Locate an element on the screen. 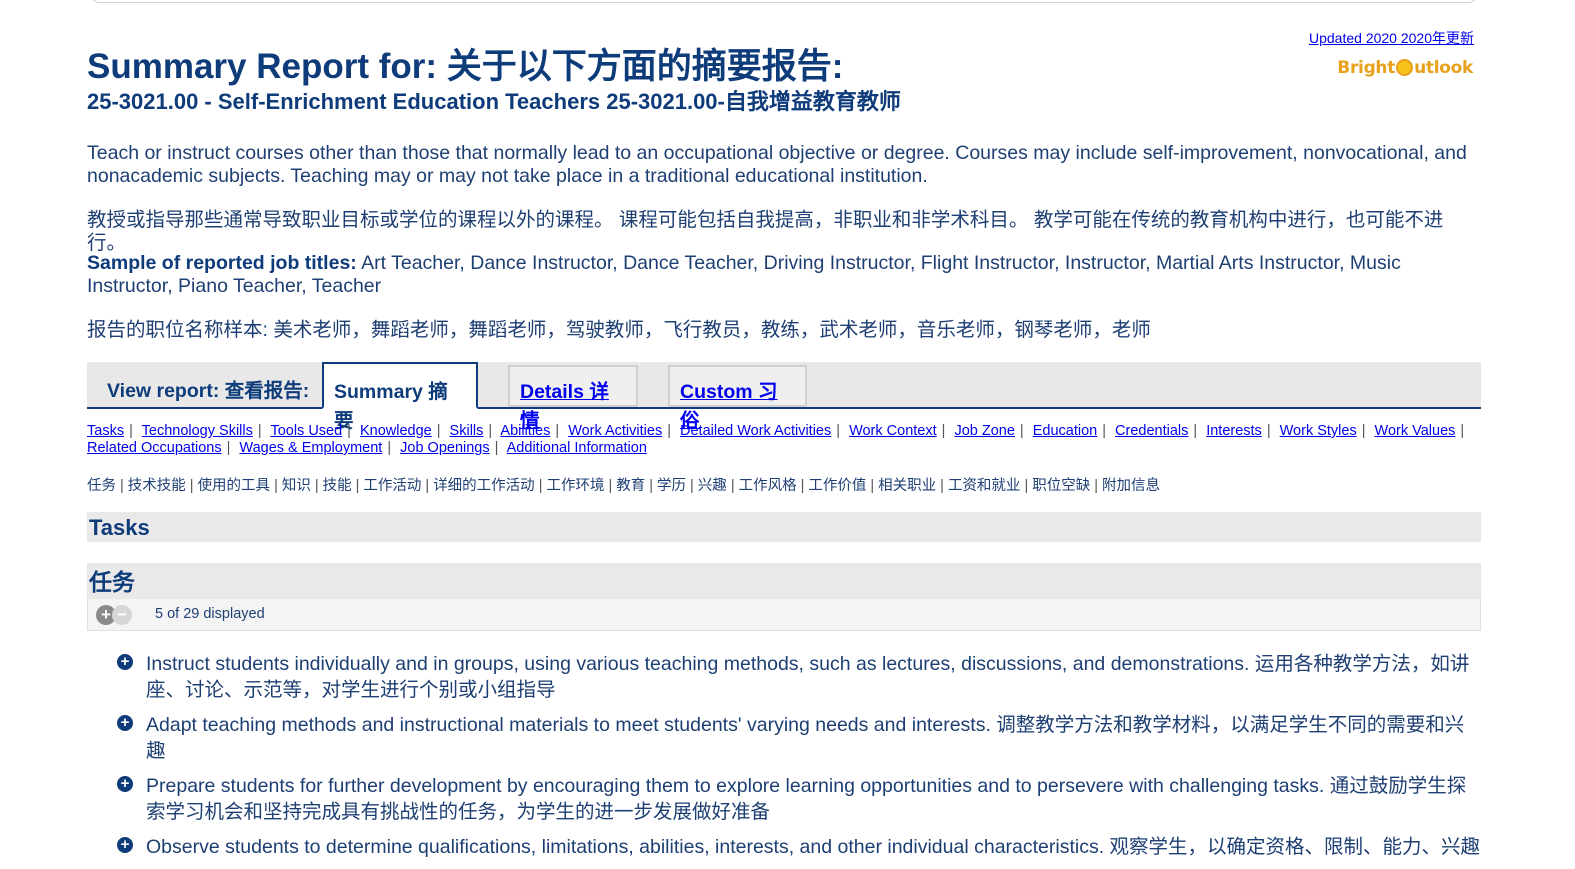  nav-item-zh: 工资和就业 is located at coordinates (984, 486).